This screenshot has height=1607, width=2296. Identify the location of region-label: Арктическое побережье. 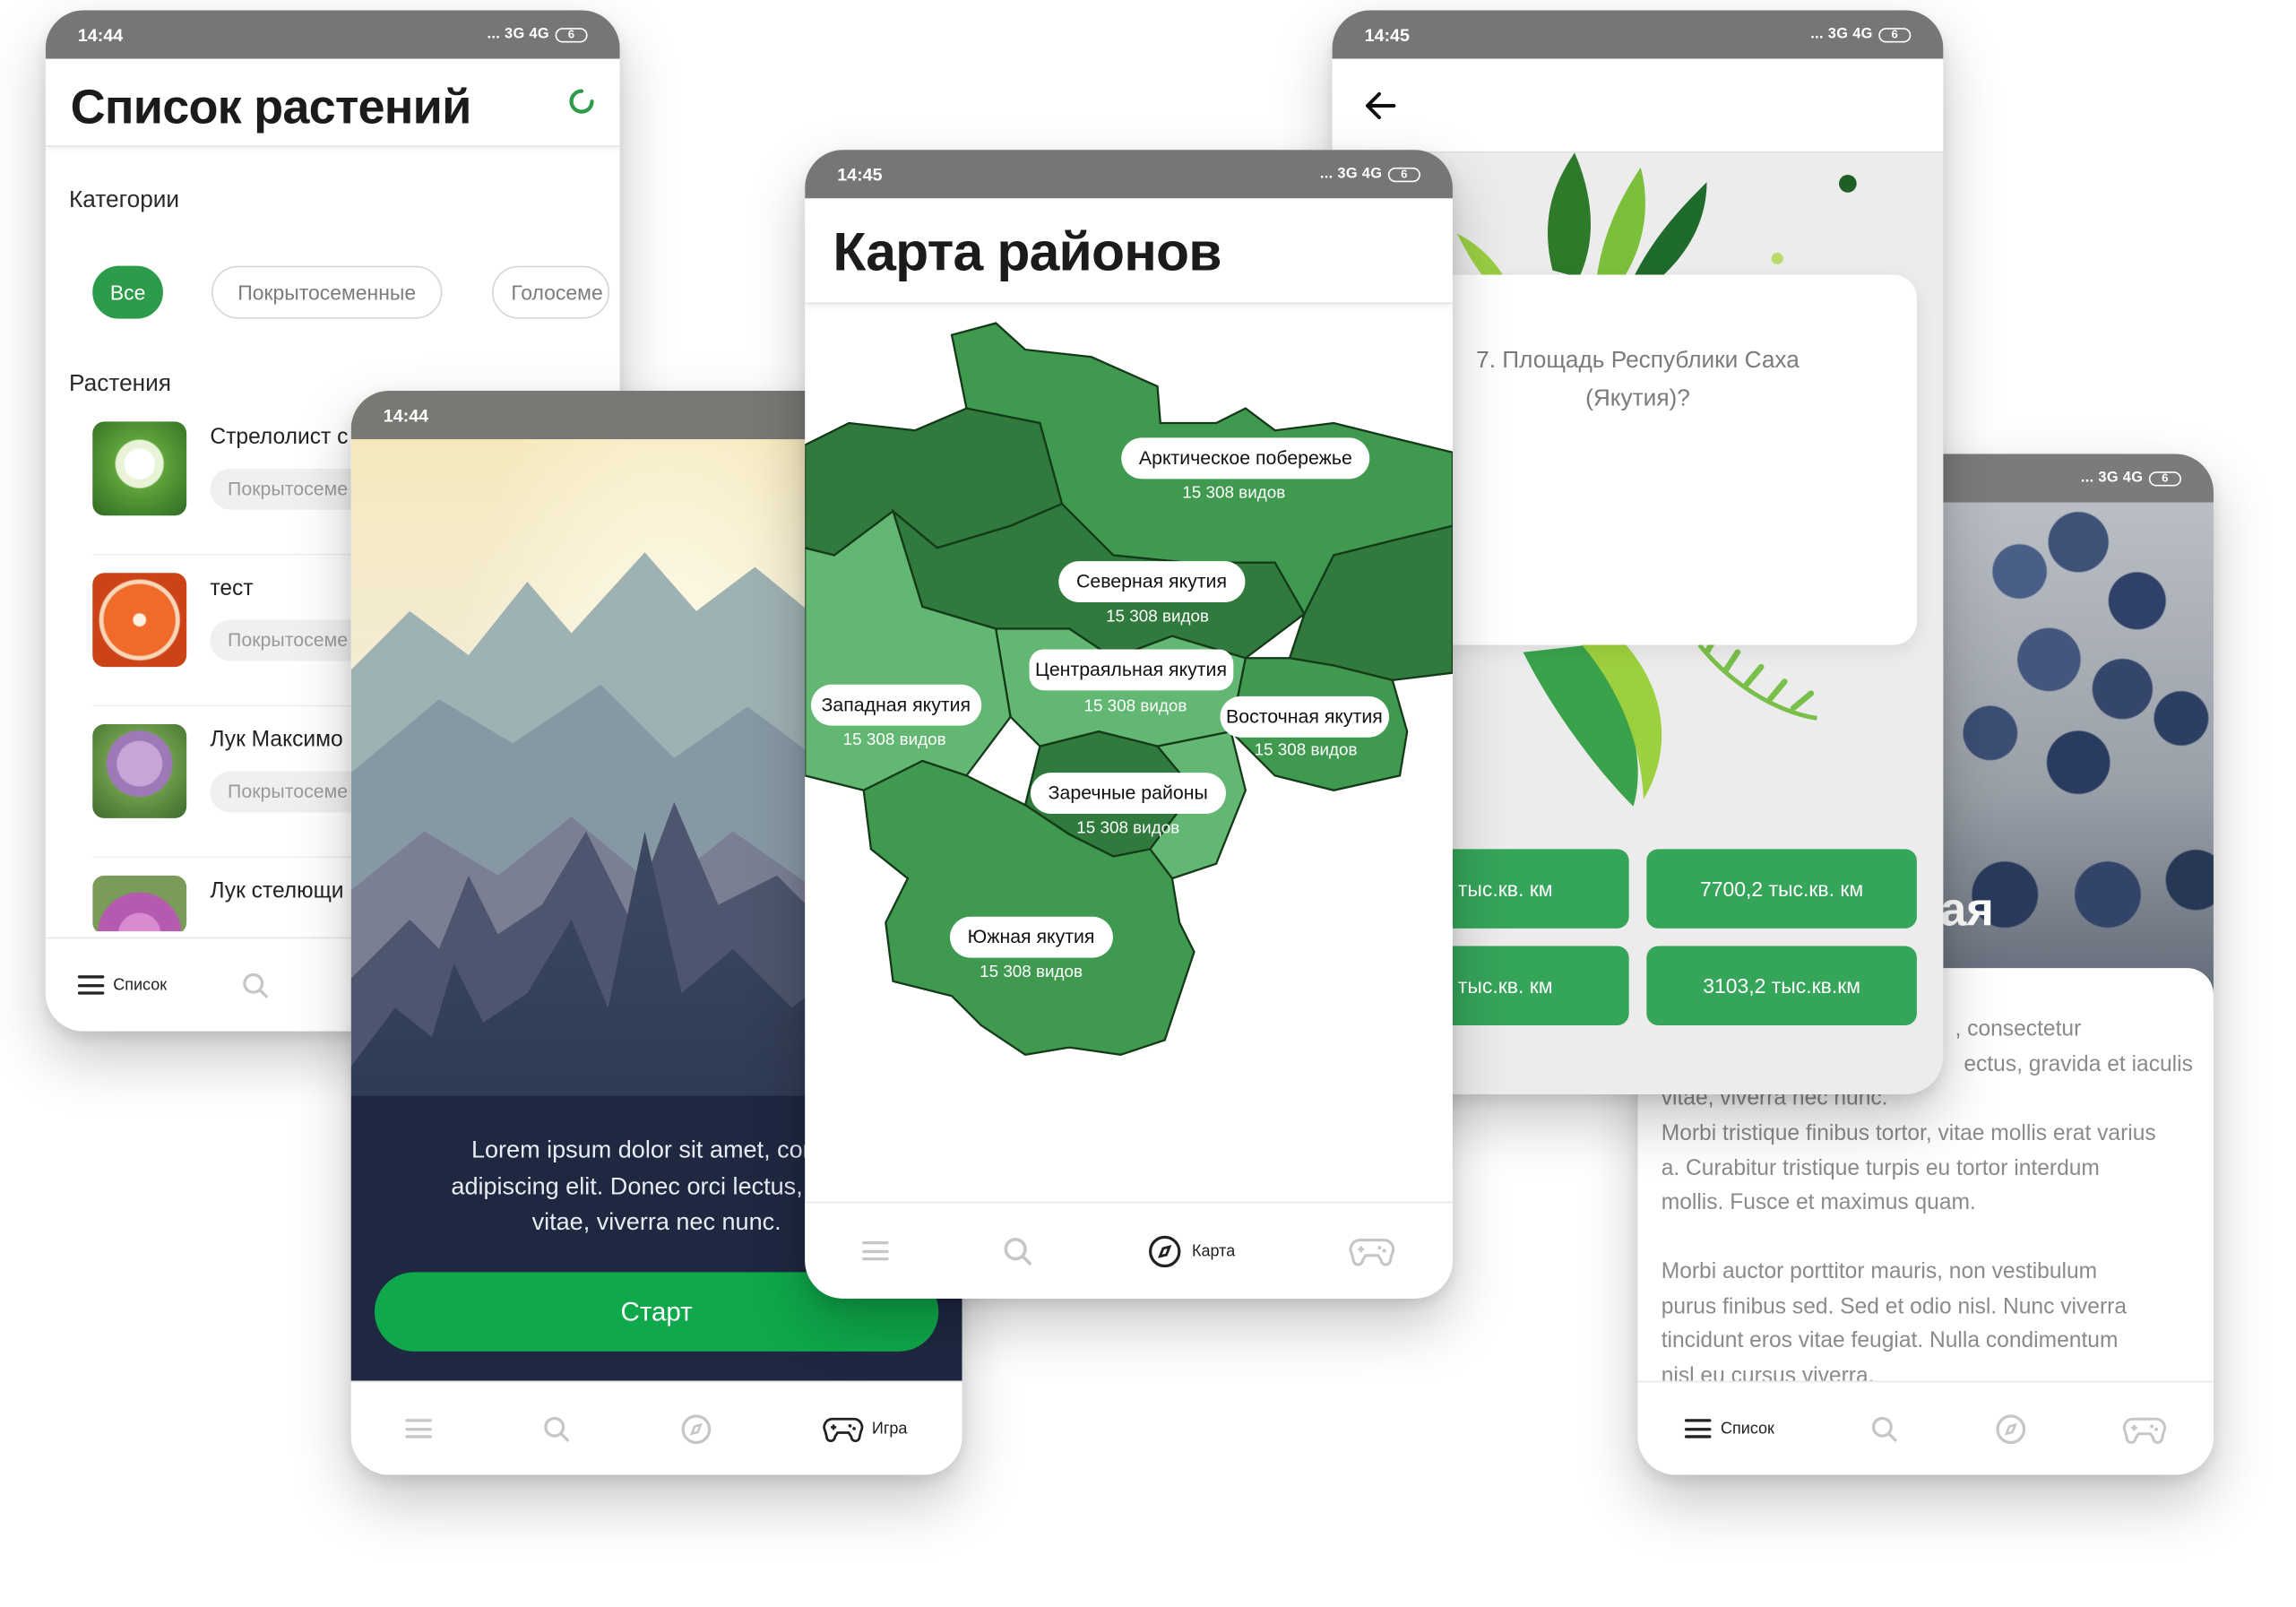
(1245, 459).